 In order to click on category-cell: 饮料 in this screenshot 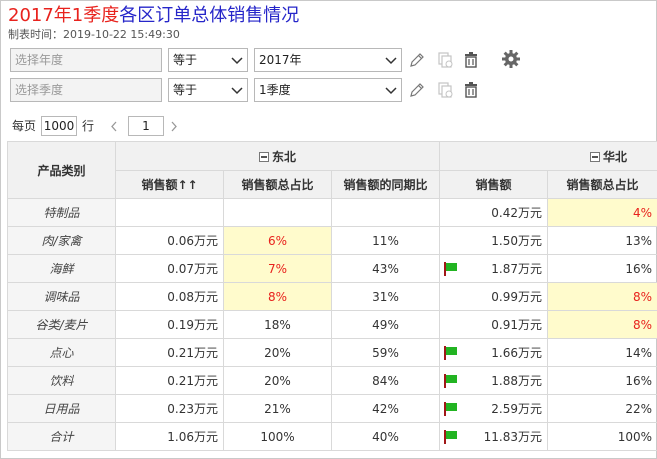, I will do `click(61, 380)`.